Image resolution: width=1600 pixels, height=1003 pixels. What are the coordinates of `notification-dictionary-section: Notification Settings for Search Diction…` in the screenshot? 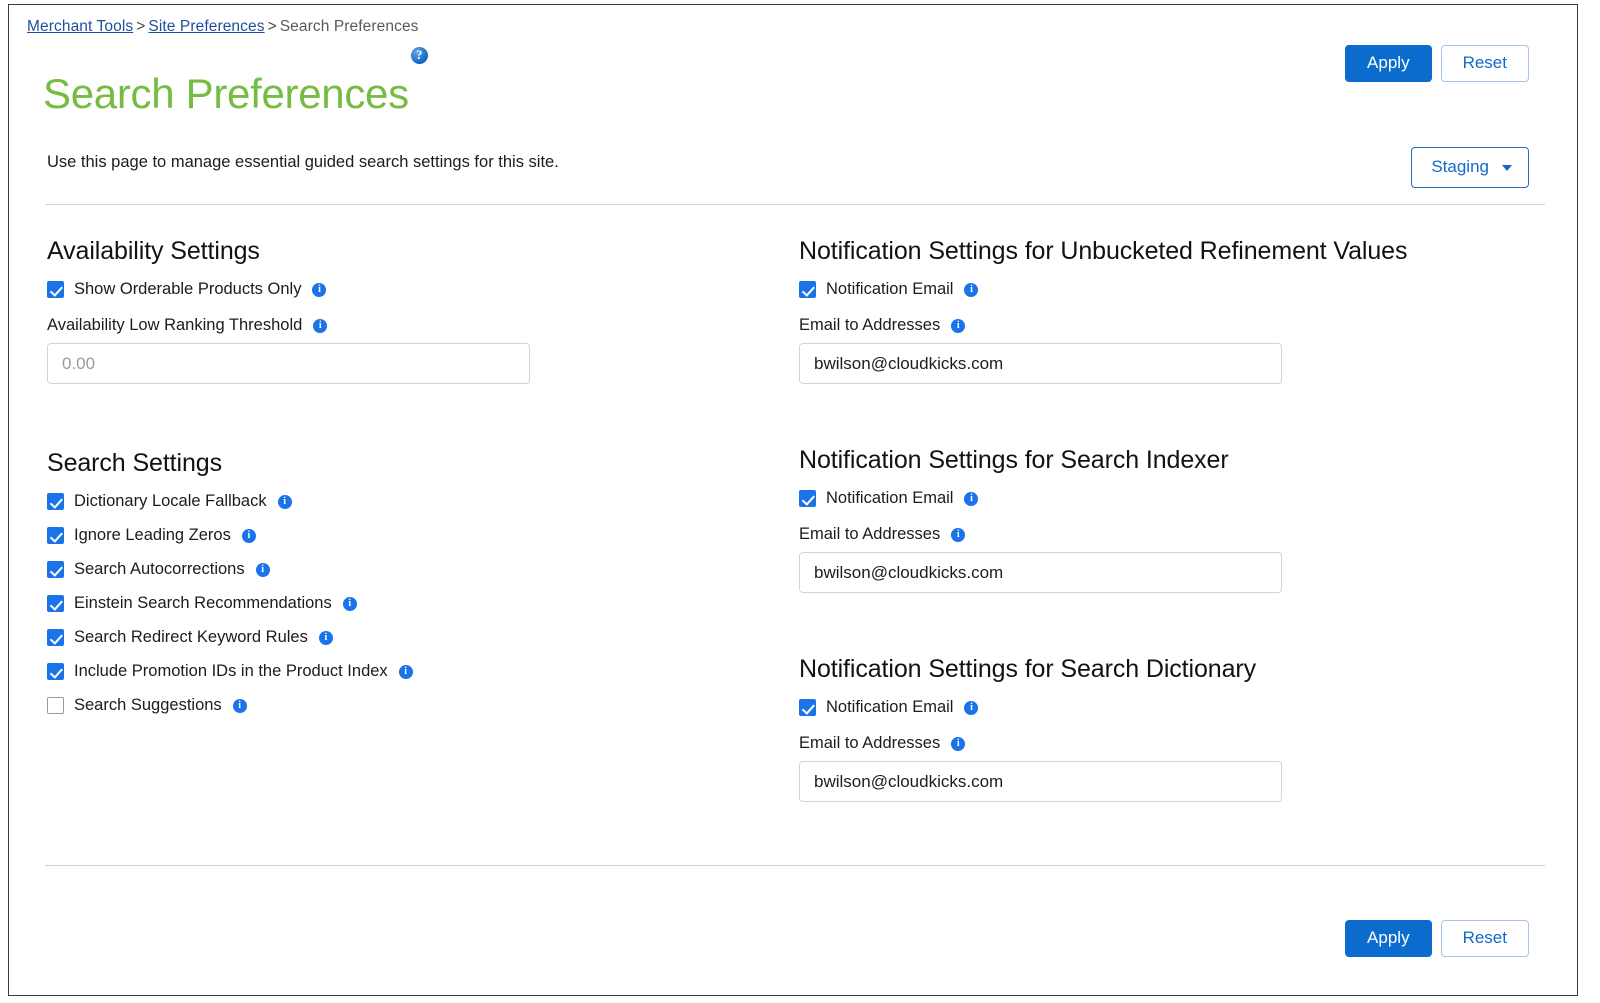 It's located at (1159, 728).